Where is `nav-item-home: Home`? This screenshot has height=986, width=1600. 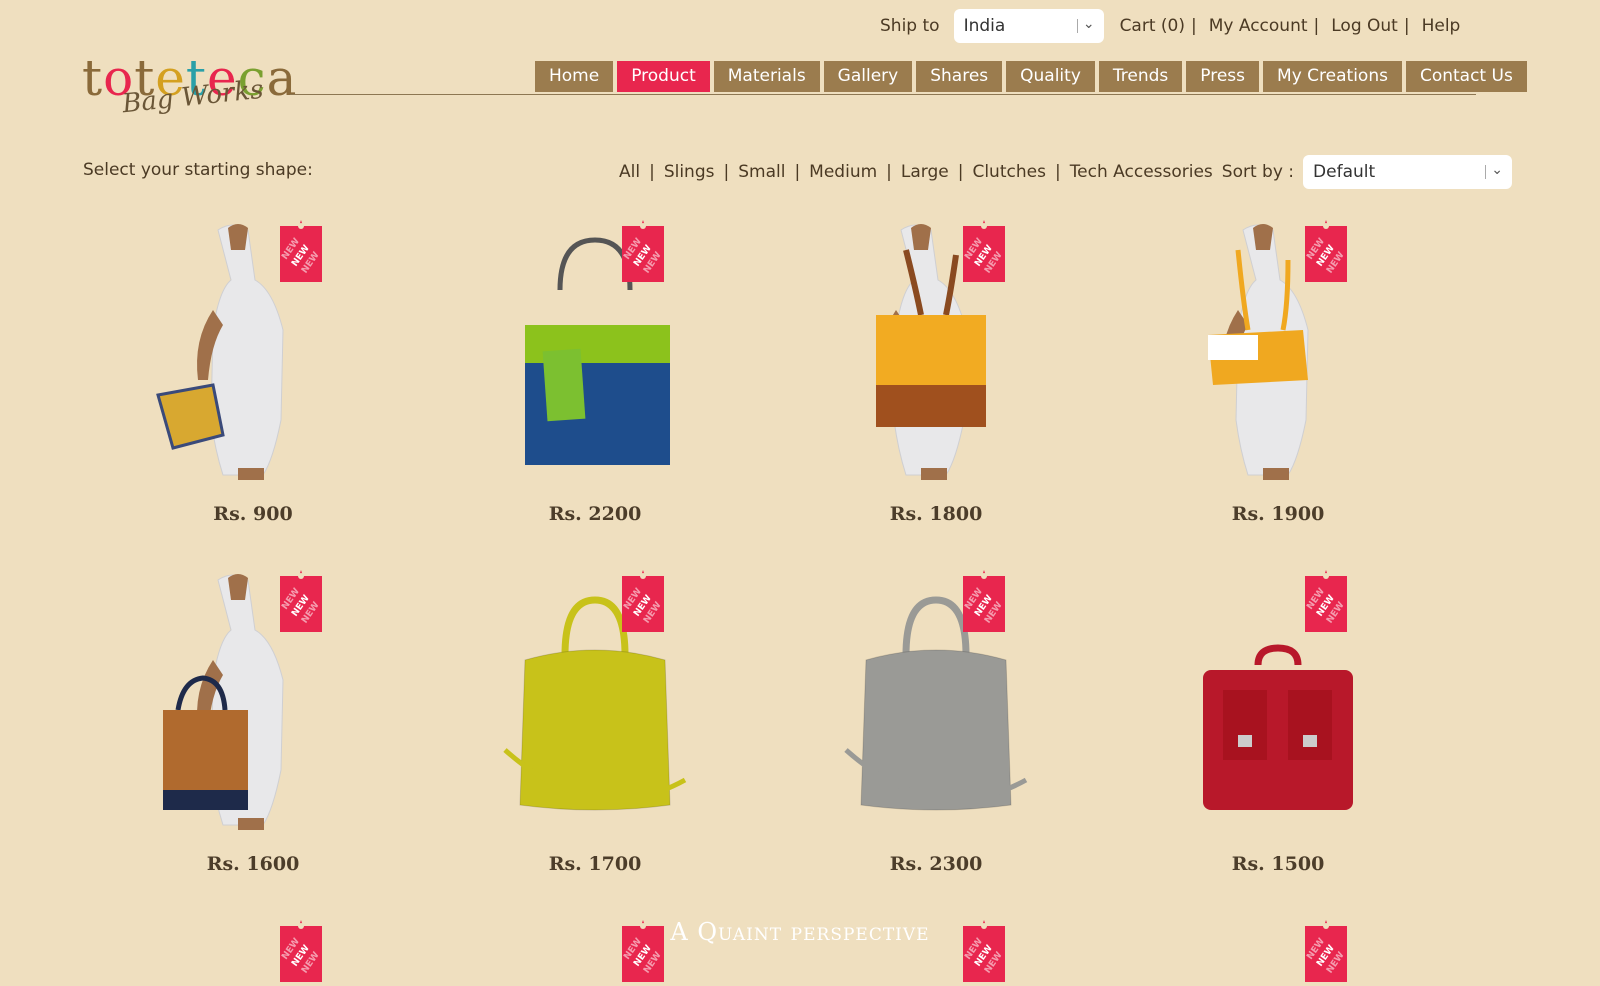 nav-item-home: Home is located at coordinates (574, 76).